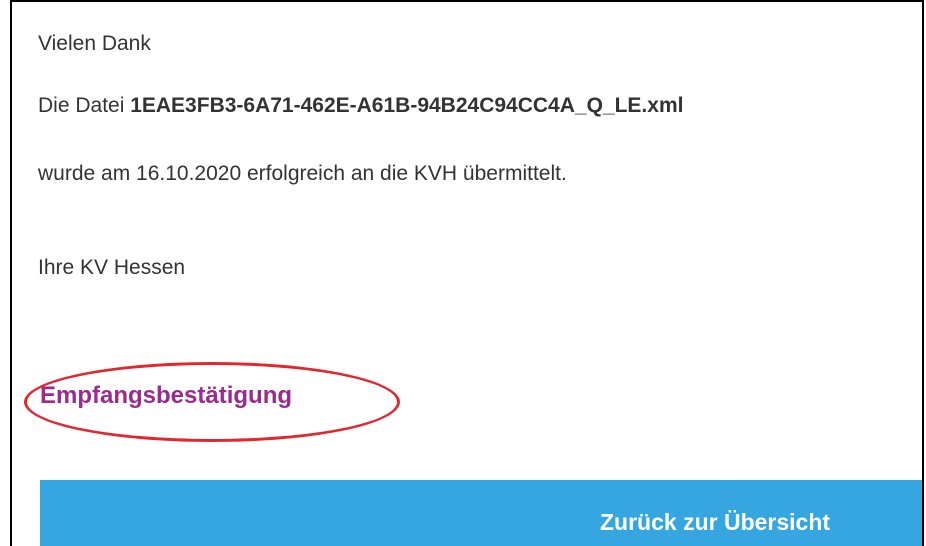 Image resolution: width=926 pixels, height=546 pixels. What do you see at coordinates (94, 43) in the screenshot?
I see `thanks-text: Vielen Dank` at bounding box center [94, 43].